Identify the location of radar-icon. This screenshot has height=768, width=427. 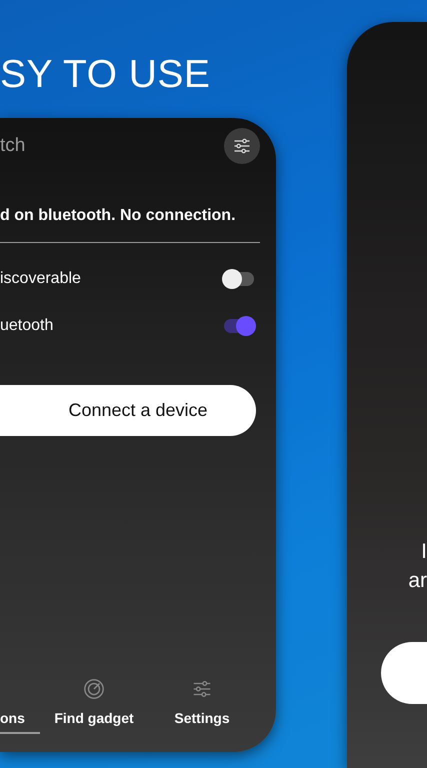
(94, 689).